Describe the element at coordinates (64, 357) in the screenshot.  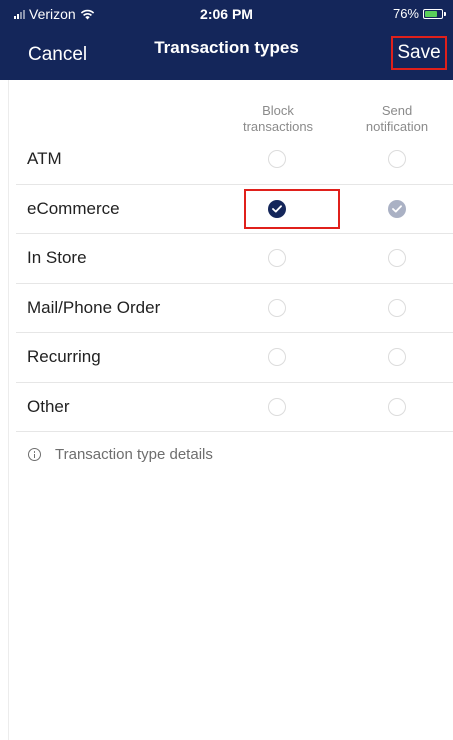
I see `transaction-type-label: Recurring` at that location.